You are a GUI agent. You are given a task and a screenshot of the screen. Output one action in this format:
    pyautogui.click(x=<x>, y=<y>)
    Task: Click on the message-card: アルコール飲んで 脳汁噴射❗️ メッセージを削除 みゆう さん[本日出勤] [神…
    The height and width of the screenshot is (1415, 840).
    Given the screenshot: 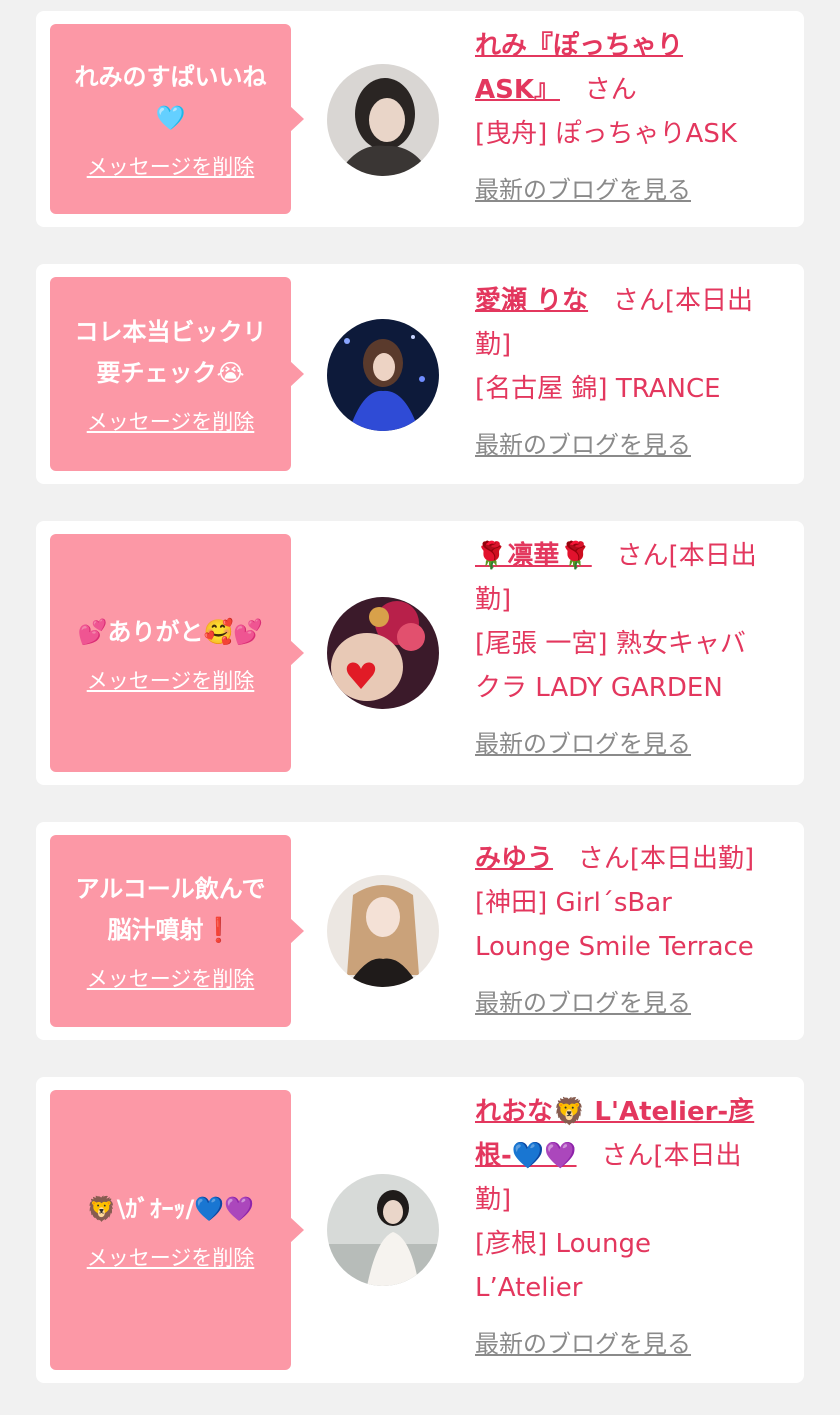 What is the action you would take?
    pyautogui.click(x=420, y=931)
    